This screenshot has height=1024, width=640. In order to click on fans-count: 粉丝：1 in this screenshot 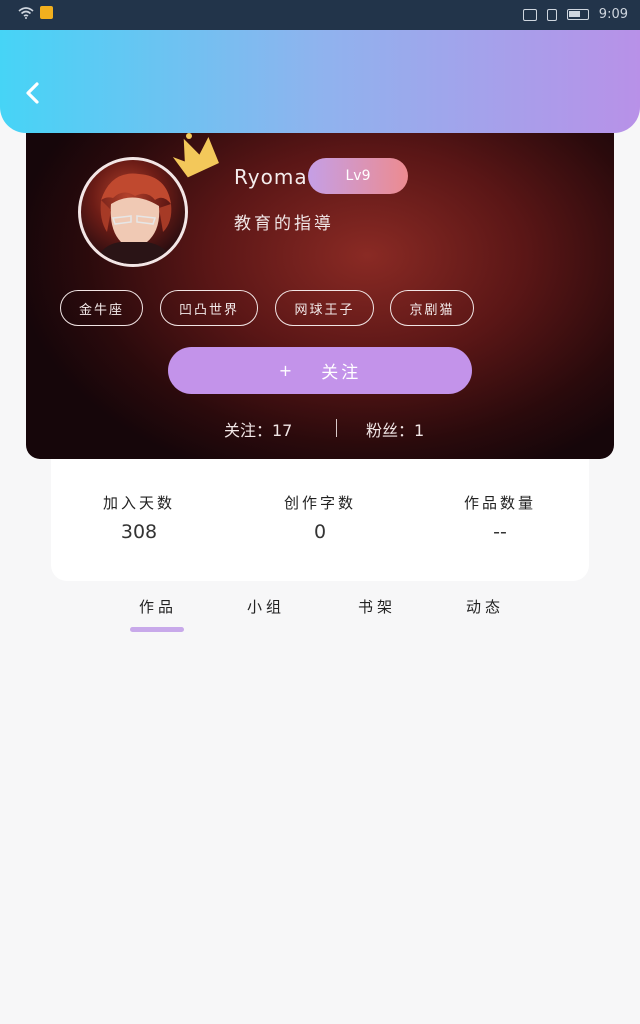, I will do `click(395, 429)`.